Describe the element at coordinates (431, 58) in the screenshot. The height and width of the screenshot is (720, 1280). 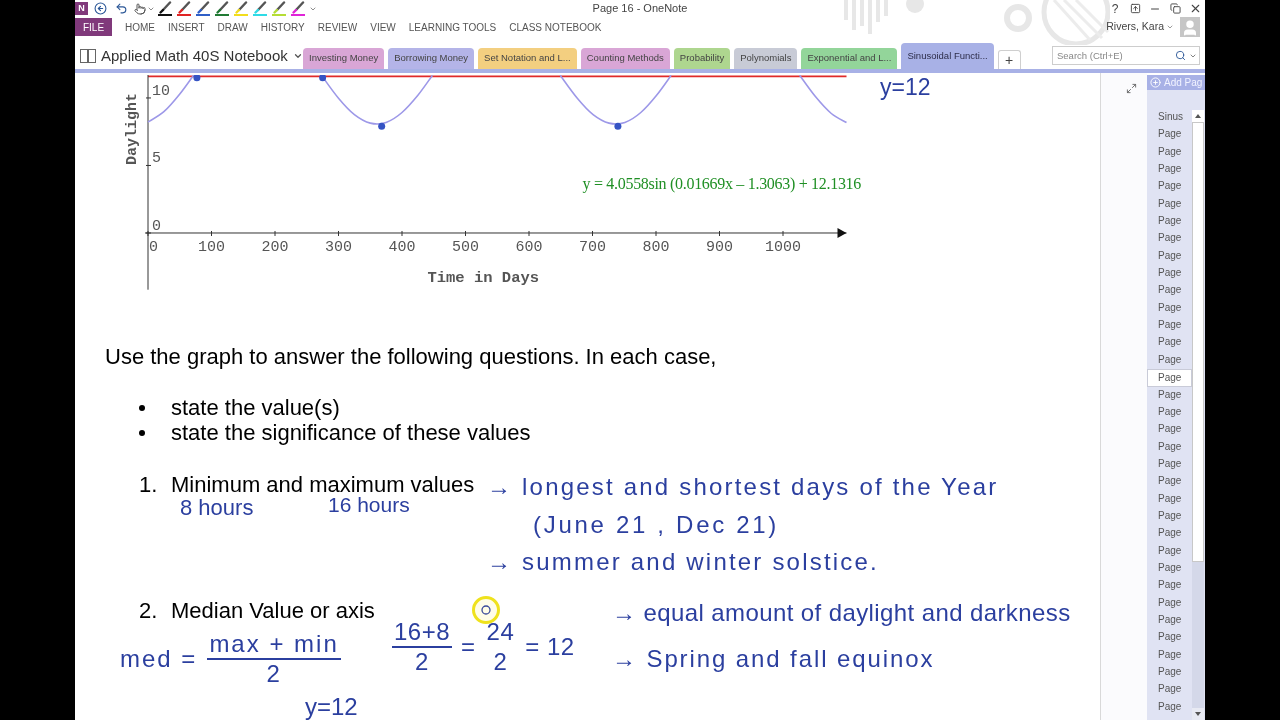
I see `section-tab: Borrowing Money` at that location.